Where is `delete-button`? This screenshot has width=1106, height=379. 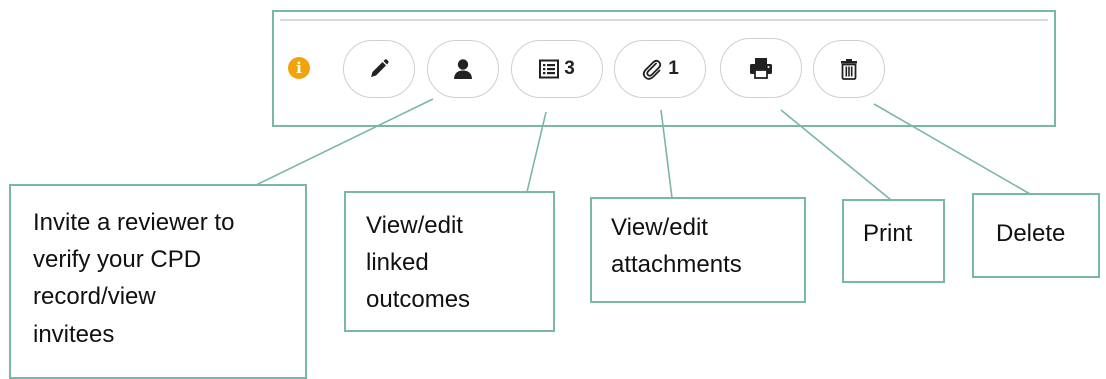 delete-button is located at coordinates (849, 69).